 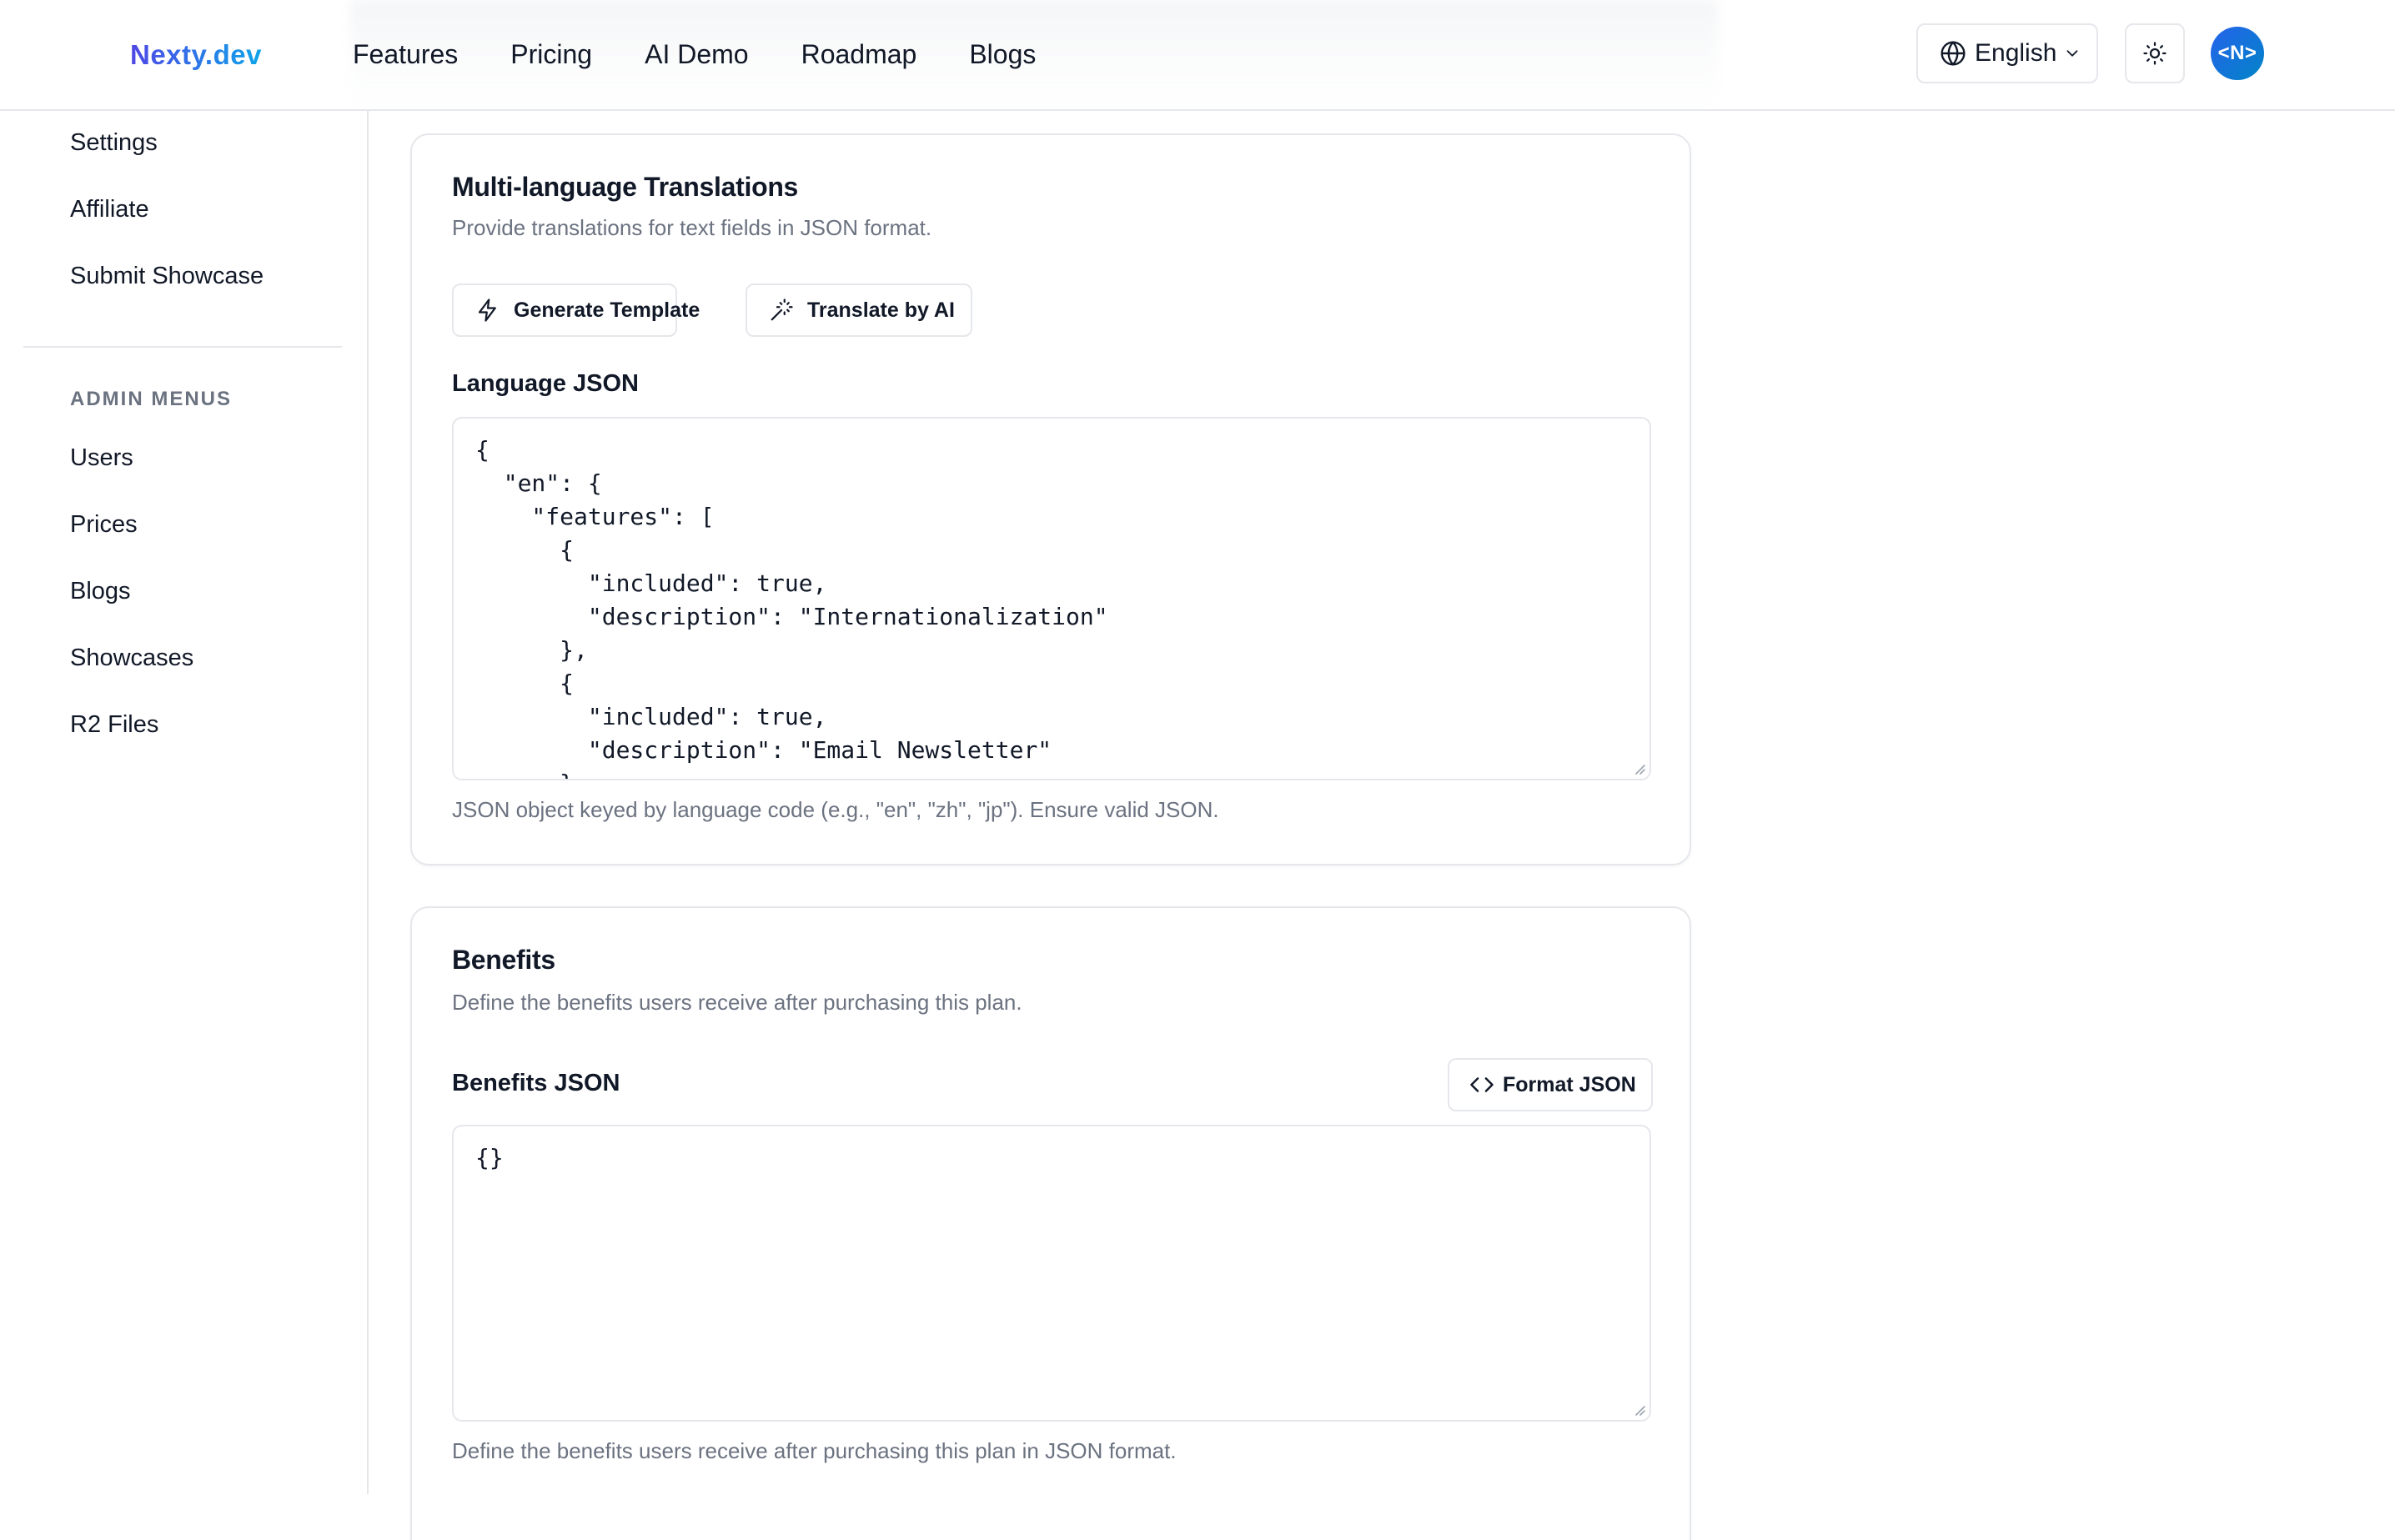 What do you see at coordinates (1002, 54) in the screenshot?
I see `nav-blogs: Blogs` at bounding box center [1002, 54].